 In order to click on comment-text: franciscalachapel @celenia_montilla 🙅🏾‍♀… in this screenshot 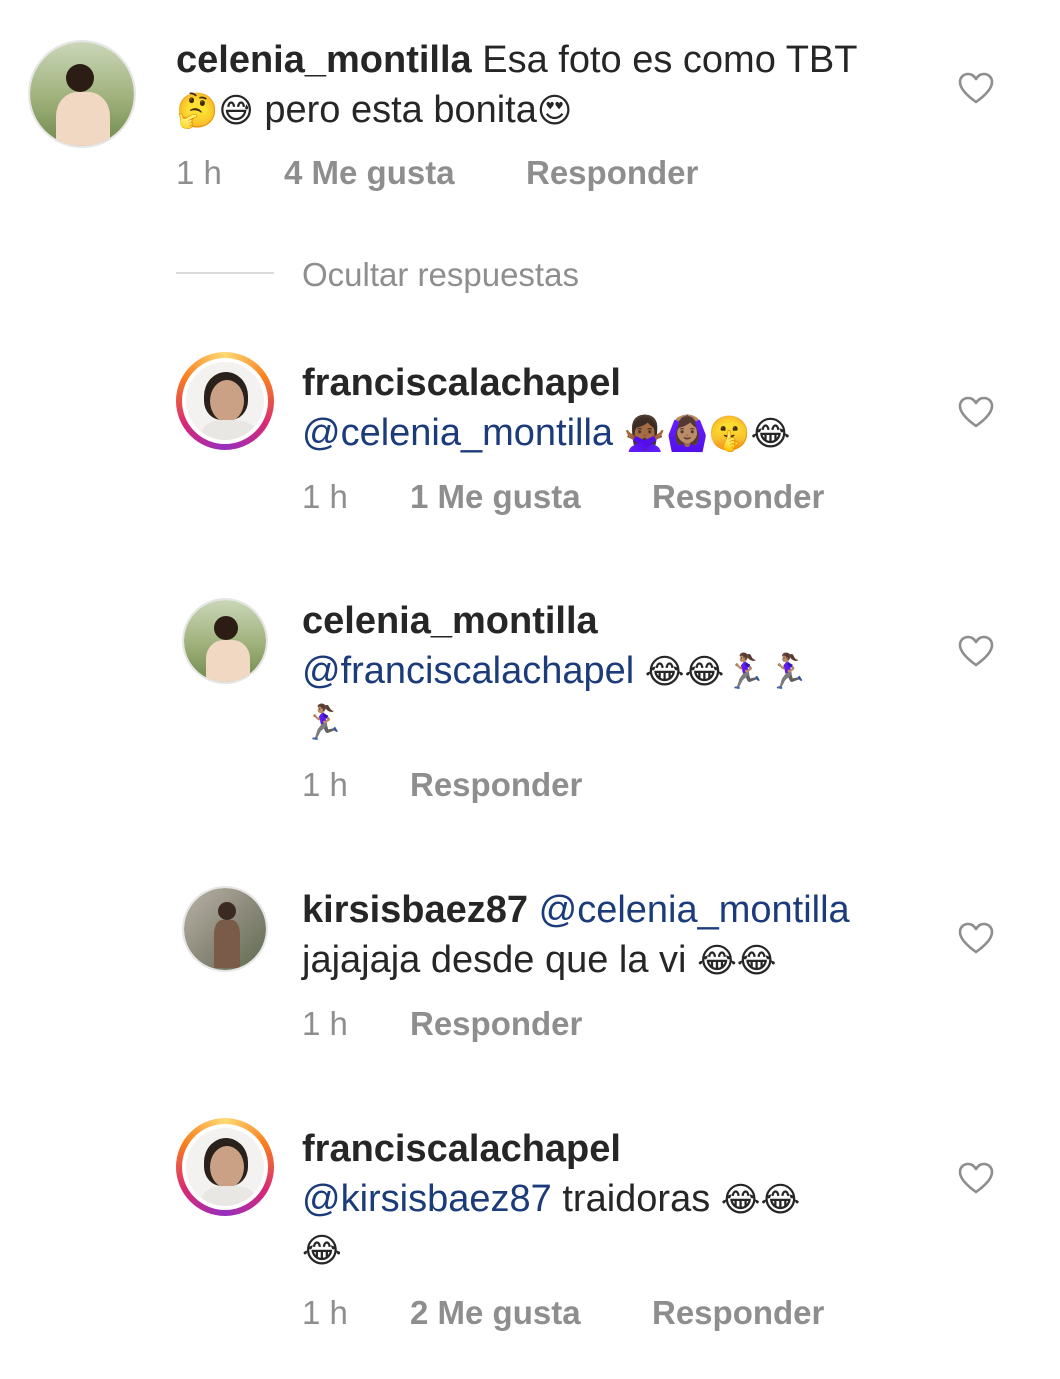, I will do `click(612, 408)`.